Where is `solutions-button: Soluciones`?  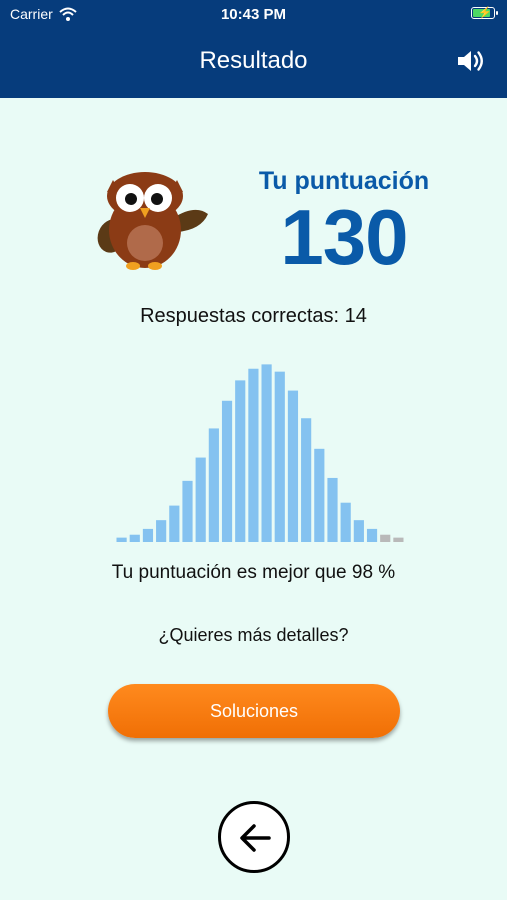 solutions-button: Soluciones is located at coordinates (254, 711).